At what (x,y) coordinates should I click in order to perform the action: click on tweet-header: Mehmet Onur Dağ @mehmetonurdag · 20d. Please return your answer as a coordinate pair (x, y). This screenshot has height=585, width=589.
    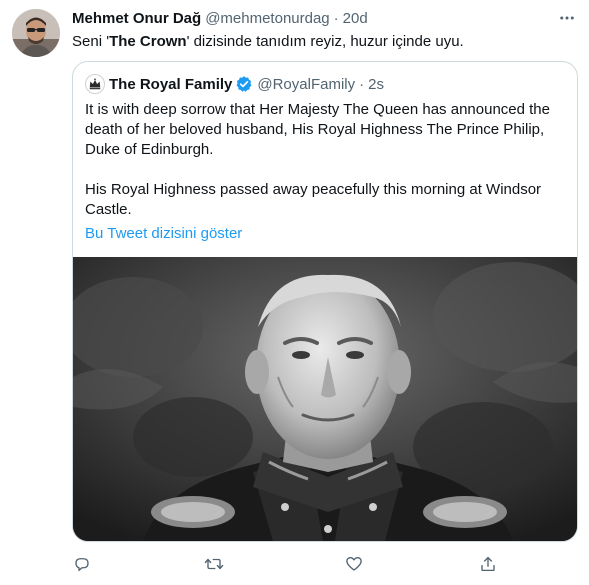
    Looking at the image, I should click on (310, 18).